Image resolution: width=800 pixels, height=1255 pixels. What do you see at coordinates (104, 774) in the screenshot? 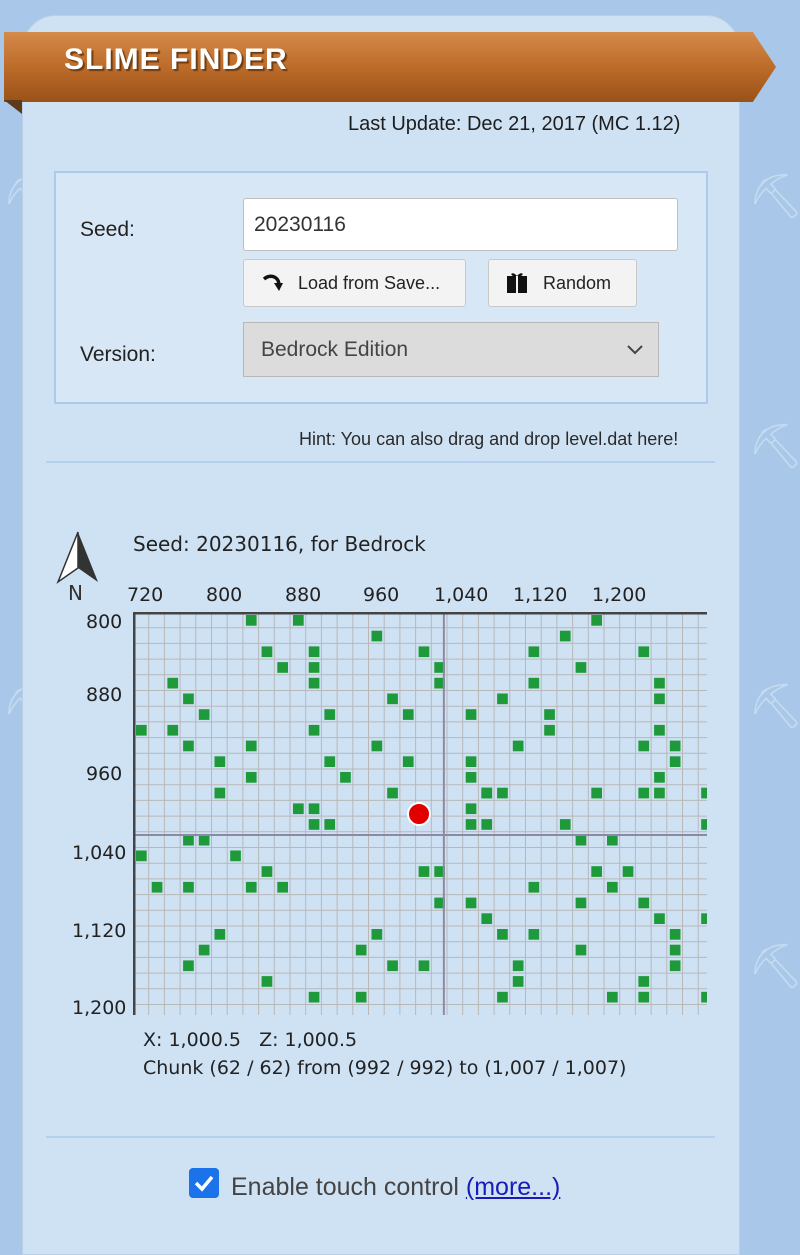
I see `z-axis-tick: 960` at bounding box center [104, 774].